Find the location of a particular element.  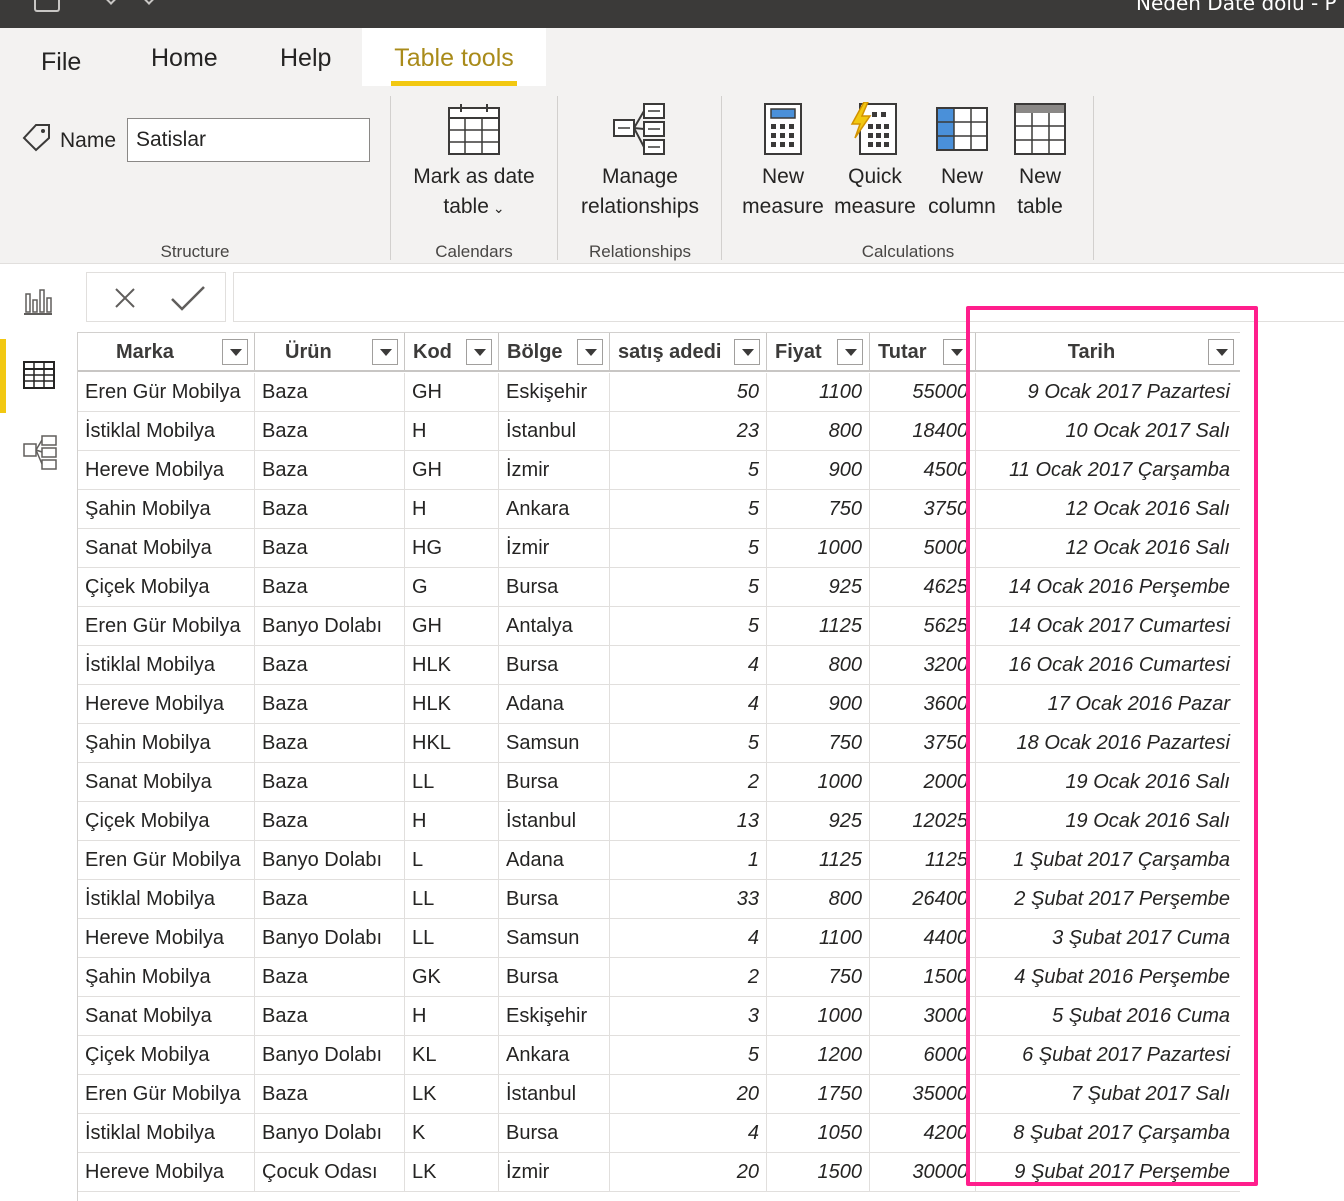

table-cell: Samsun is located at coordinates (554, 938).